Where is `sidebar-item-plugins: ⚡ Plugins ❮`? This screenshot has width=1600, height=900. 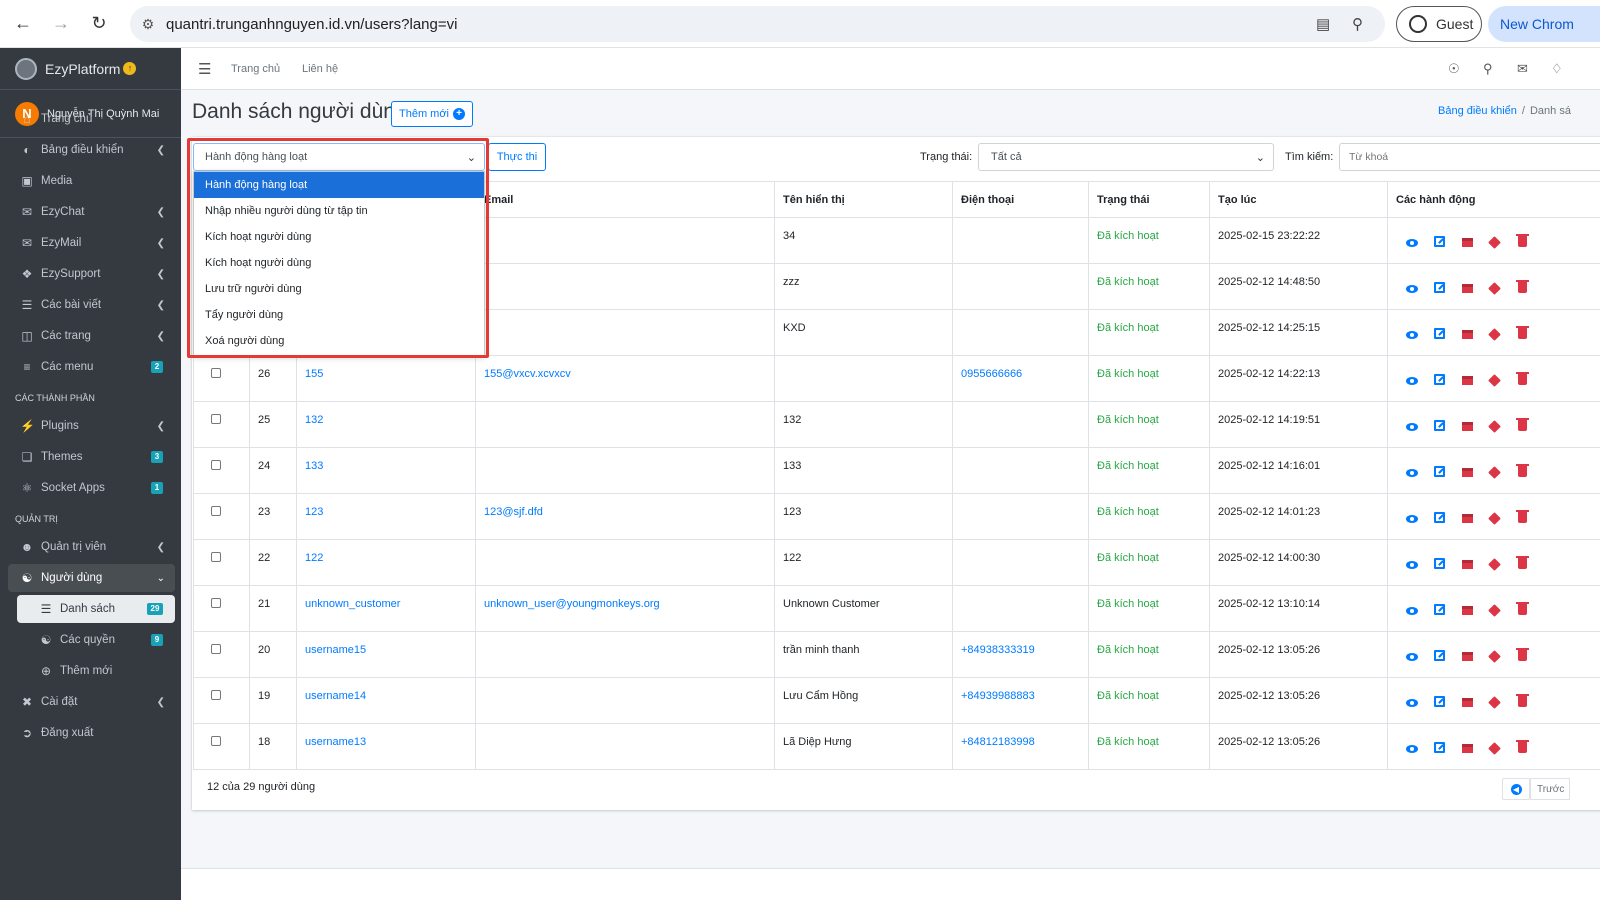 sidebar-item-plugins: ⚡ Plugins ❮ is located at coordinates (91, 426).